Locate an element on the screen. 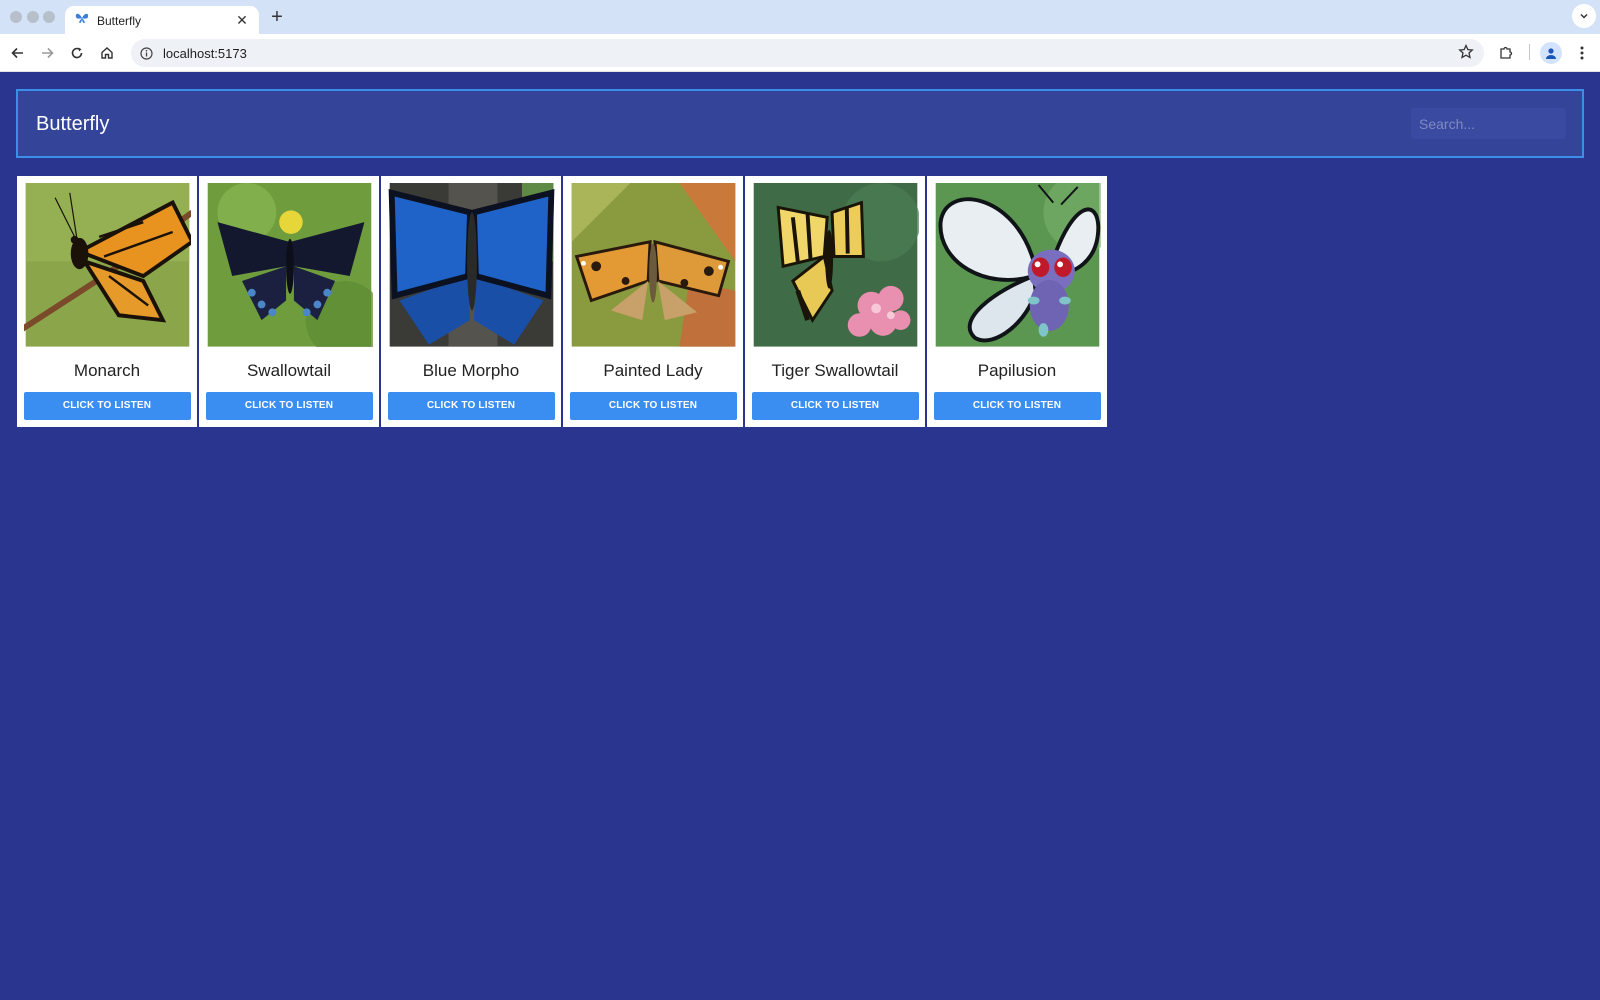 The height and width of the screenshot is (1000, 1600). butterfly-name: Painted Lady is located at coordinates (653, 370).